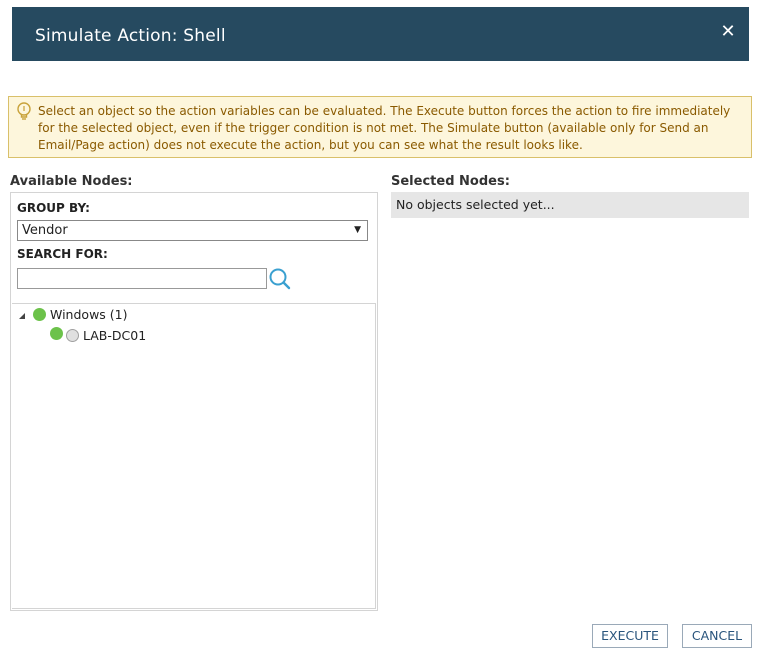 This screenshot has width=760, height=656. What do you see at coordinates (62, 254) in the screenshot?
I see `search-for-label: SEARCH FOR:` at bounding box center [62, 254].